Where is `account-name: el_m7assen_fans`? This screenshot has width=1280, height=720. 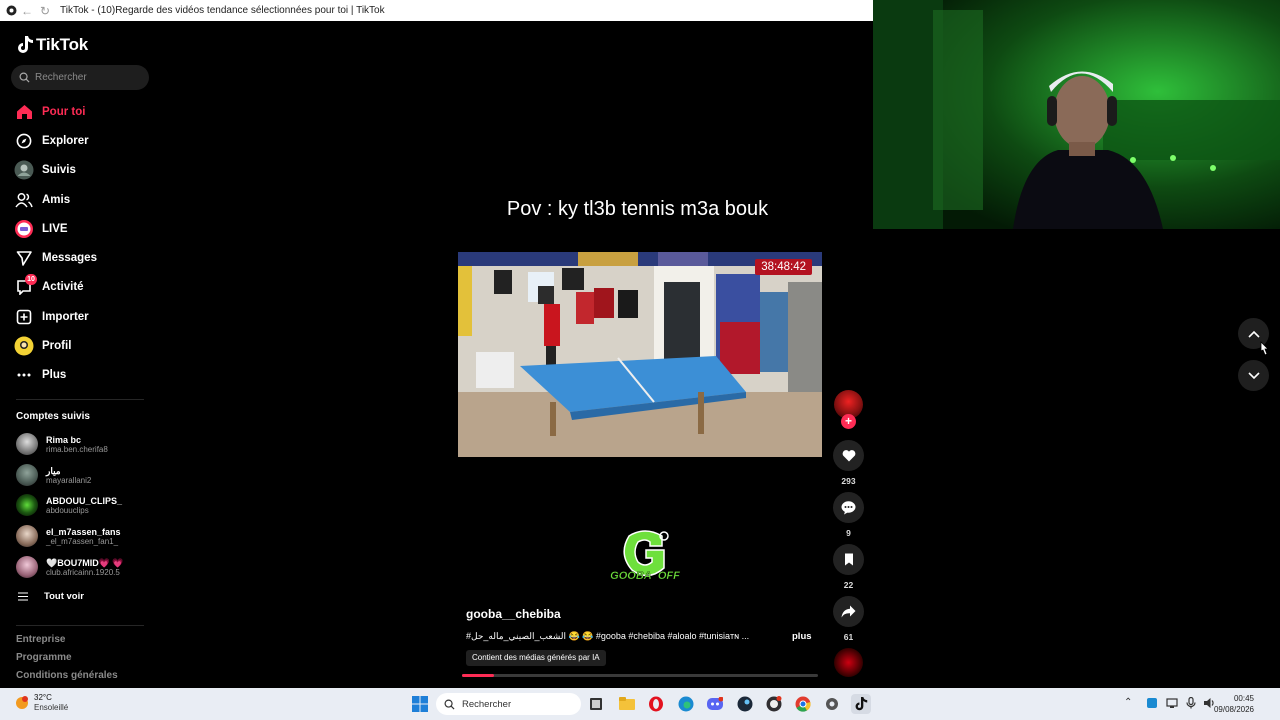
account-name: el_m7assen_fans is located at coordinates (83, 531).